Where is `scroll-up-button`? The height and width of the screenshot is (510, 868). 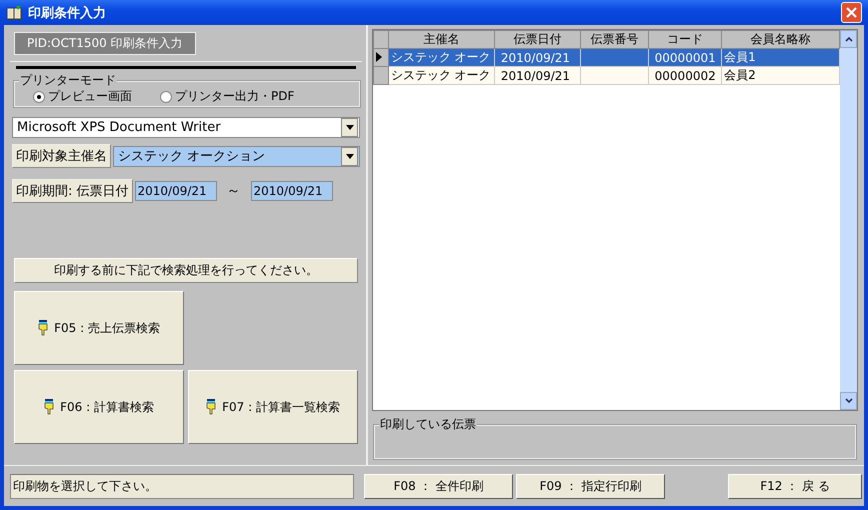
scroll-up-button is located at coordinates (848, 39).